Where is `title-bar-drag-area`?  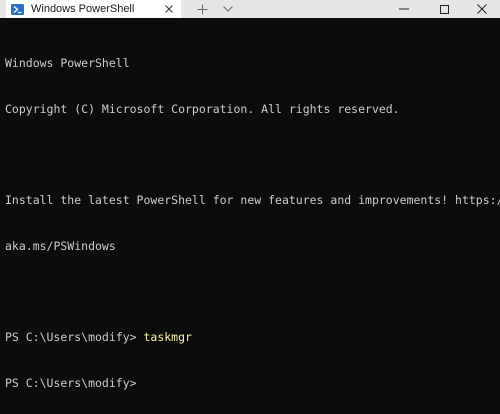 title-bar-drag-area is located at coordinates (311, 9).